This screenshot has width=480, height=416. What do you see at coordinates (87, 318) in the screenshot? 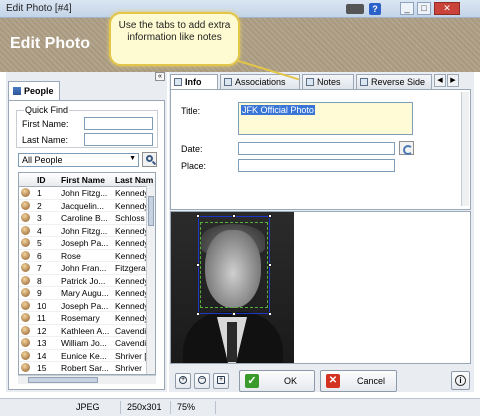
I see `table-row: 11 Rosemary Kennedy` at bounding box center [87, 318].